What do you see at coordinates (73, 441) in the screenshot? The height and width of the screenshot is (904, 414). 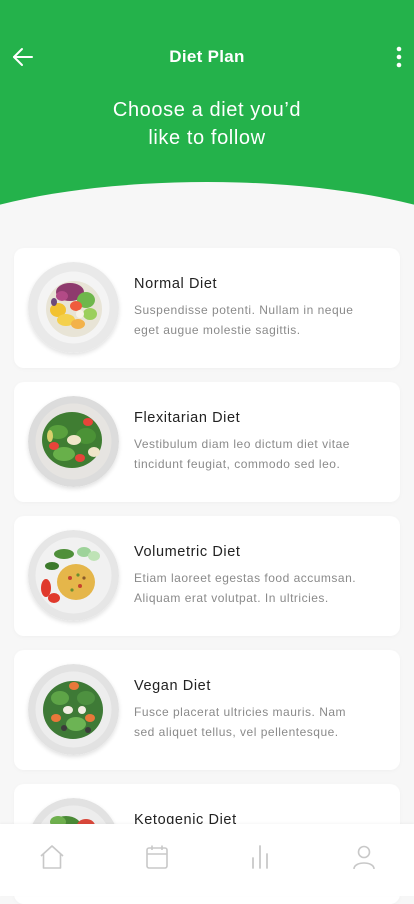 I see `flexitarian-diet-image` at bounding box center [73, 441].